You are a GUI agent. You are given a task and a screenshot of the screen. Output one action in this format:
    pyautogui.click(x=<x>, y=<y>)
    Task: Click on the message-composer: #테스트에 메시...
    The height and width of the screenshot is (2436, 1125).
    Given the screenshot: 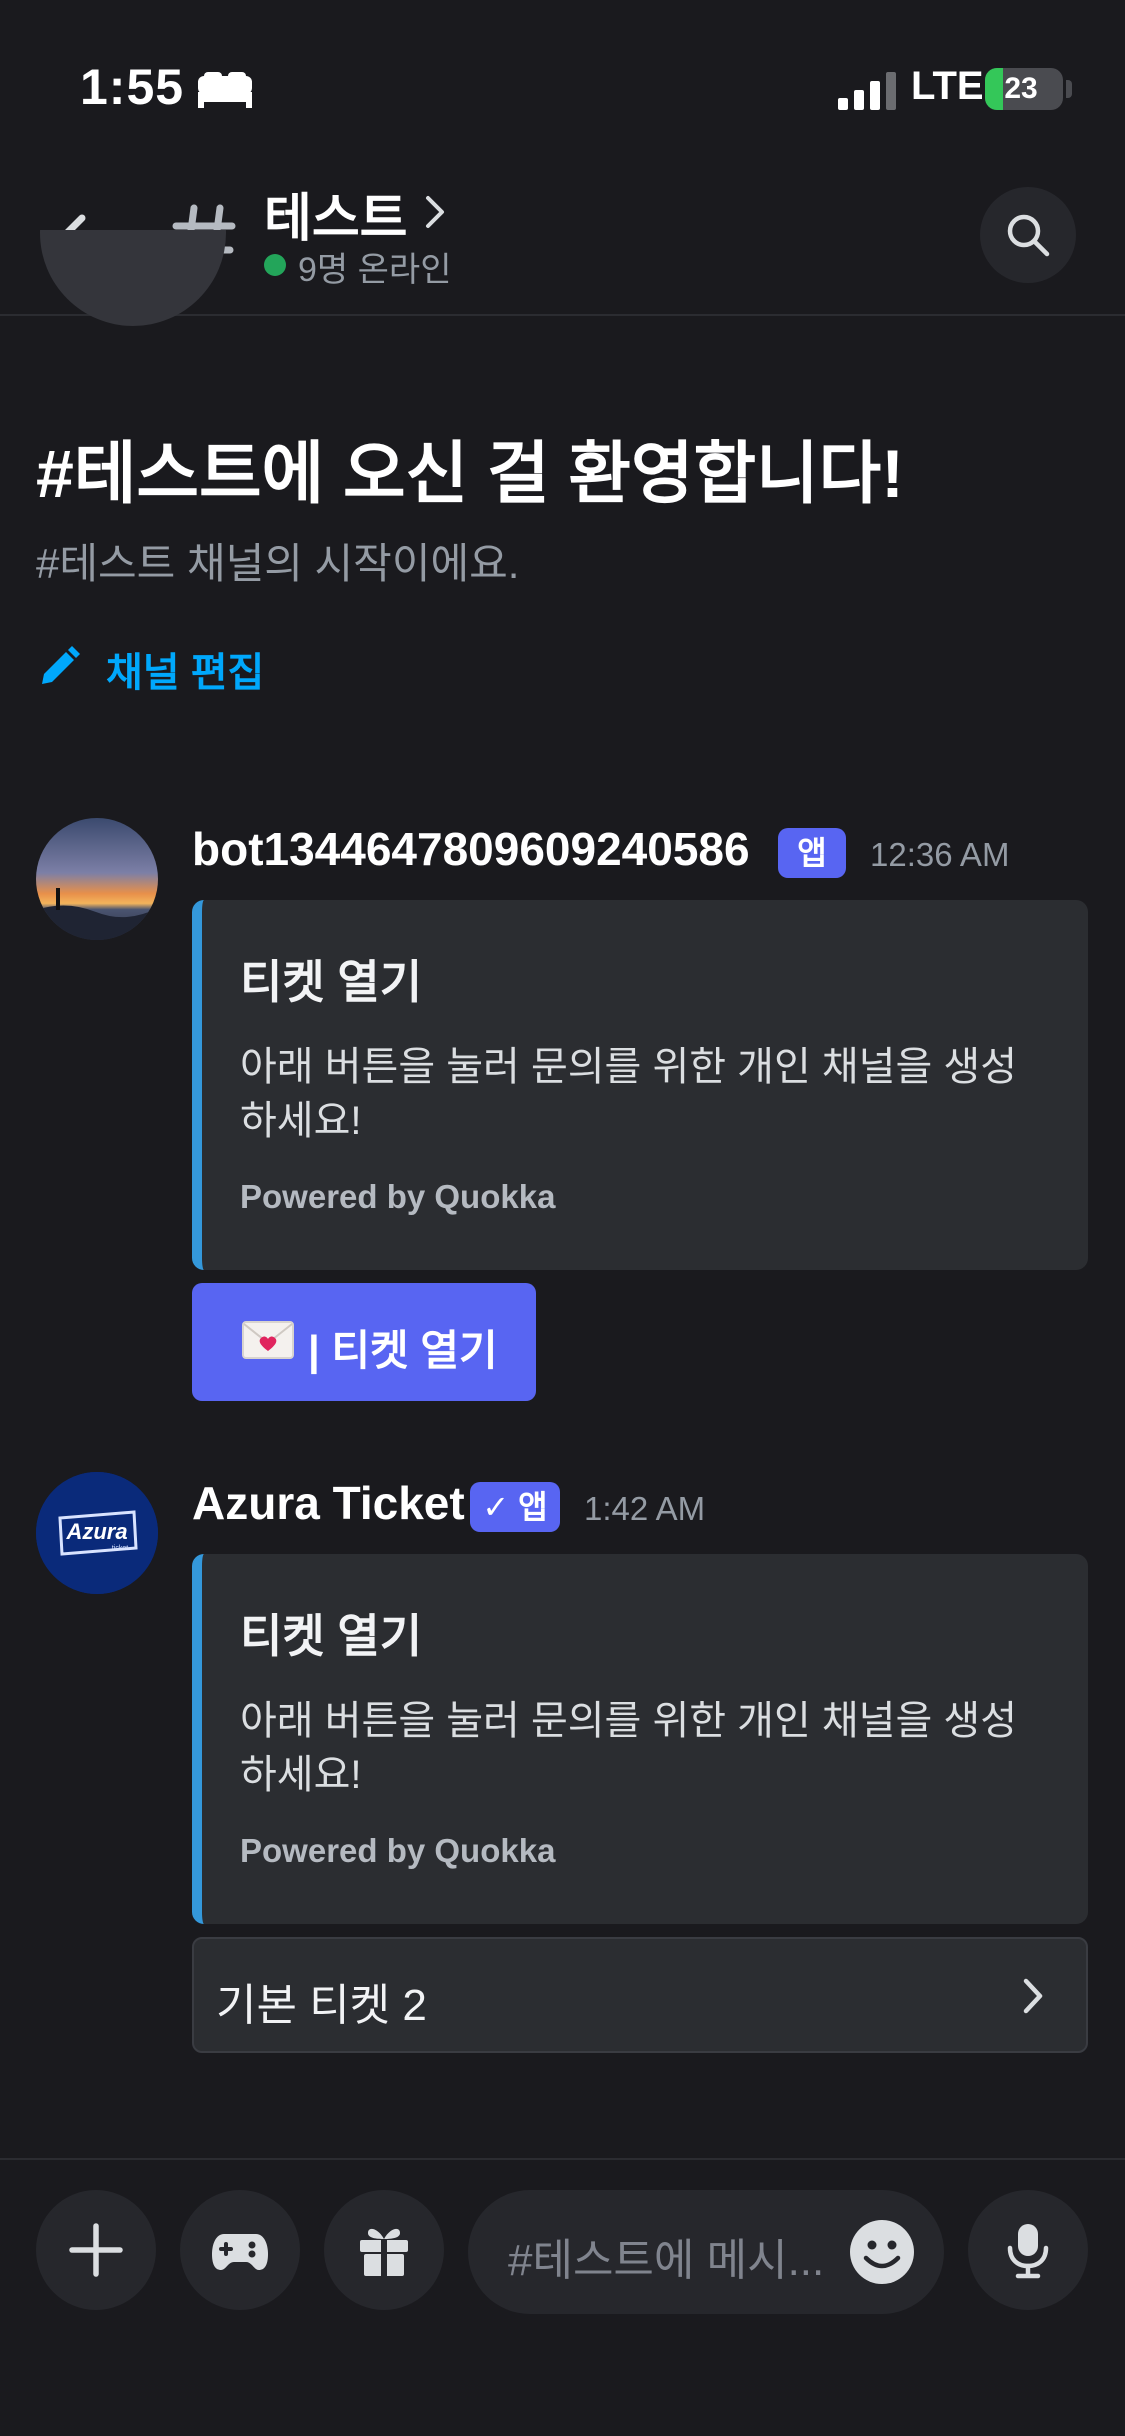 What is the action you would take?
    pyautogui.click(x=562, y=2297)
    